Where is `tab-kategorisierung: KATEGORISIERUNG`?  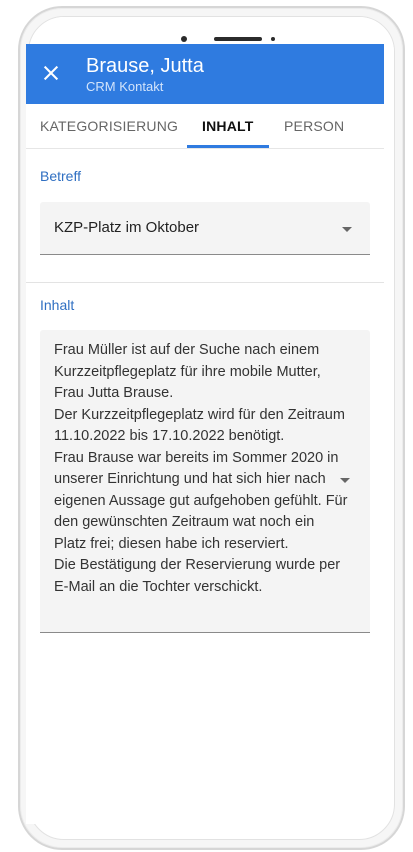 tab-kategorisierung: KATEGORISIERUNG is located at coordinates (109, 126).